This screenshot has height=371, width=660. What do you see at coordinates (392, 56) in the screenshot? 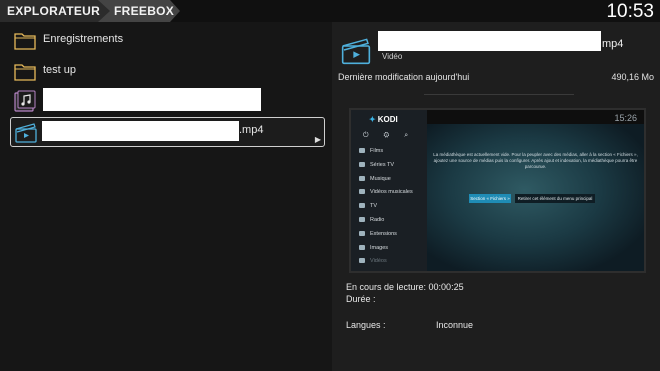
I see `file-type-label: Vidéo` at bounding box center [392, 56].